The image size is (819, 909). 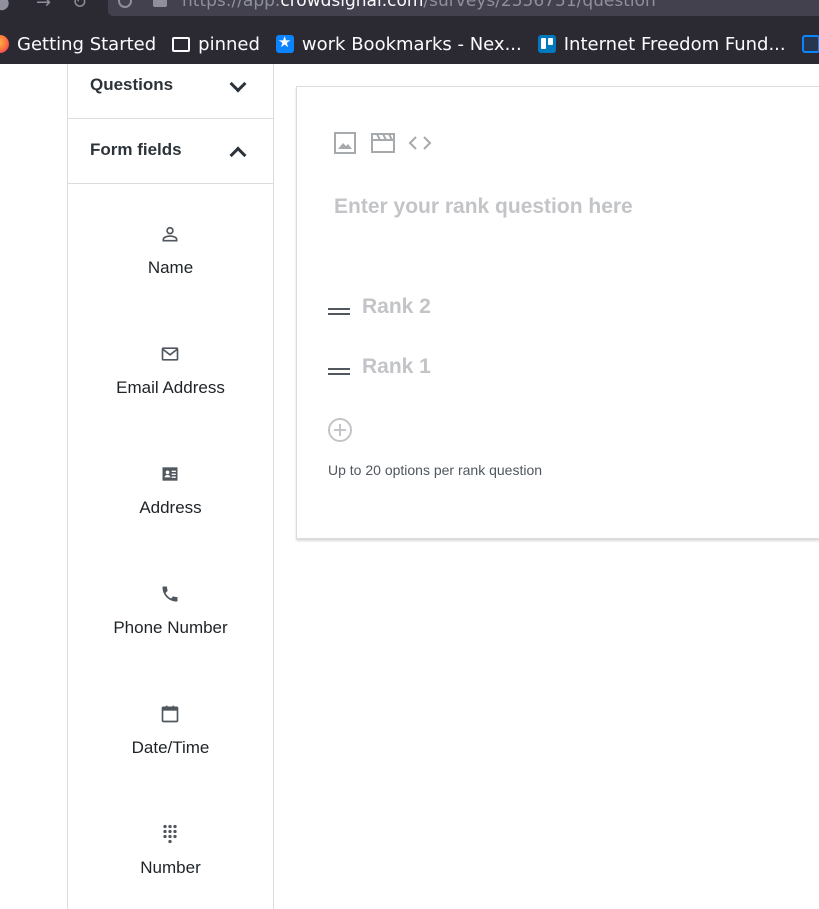 I want to click on rank-option-input: Rank 2, so click(x=396, y=307).